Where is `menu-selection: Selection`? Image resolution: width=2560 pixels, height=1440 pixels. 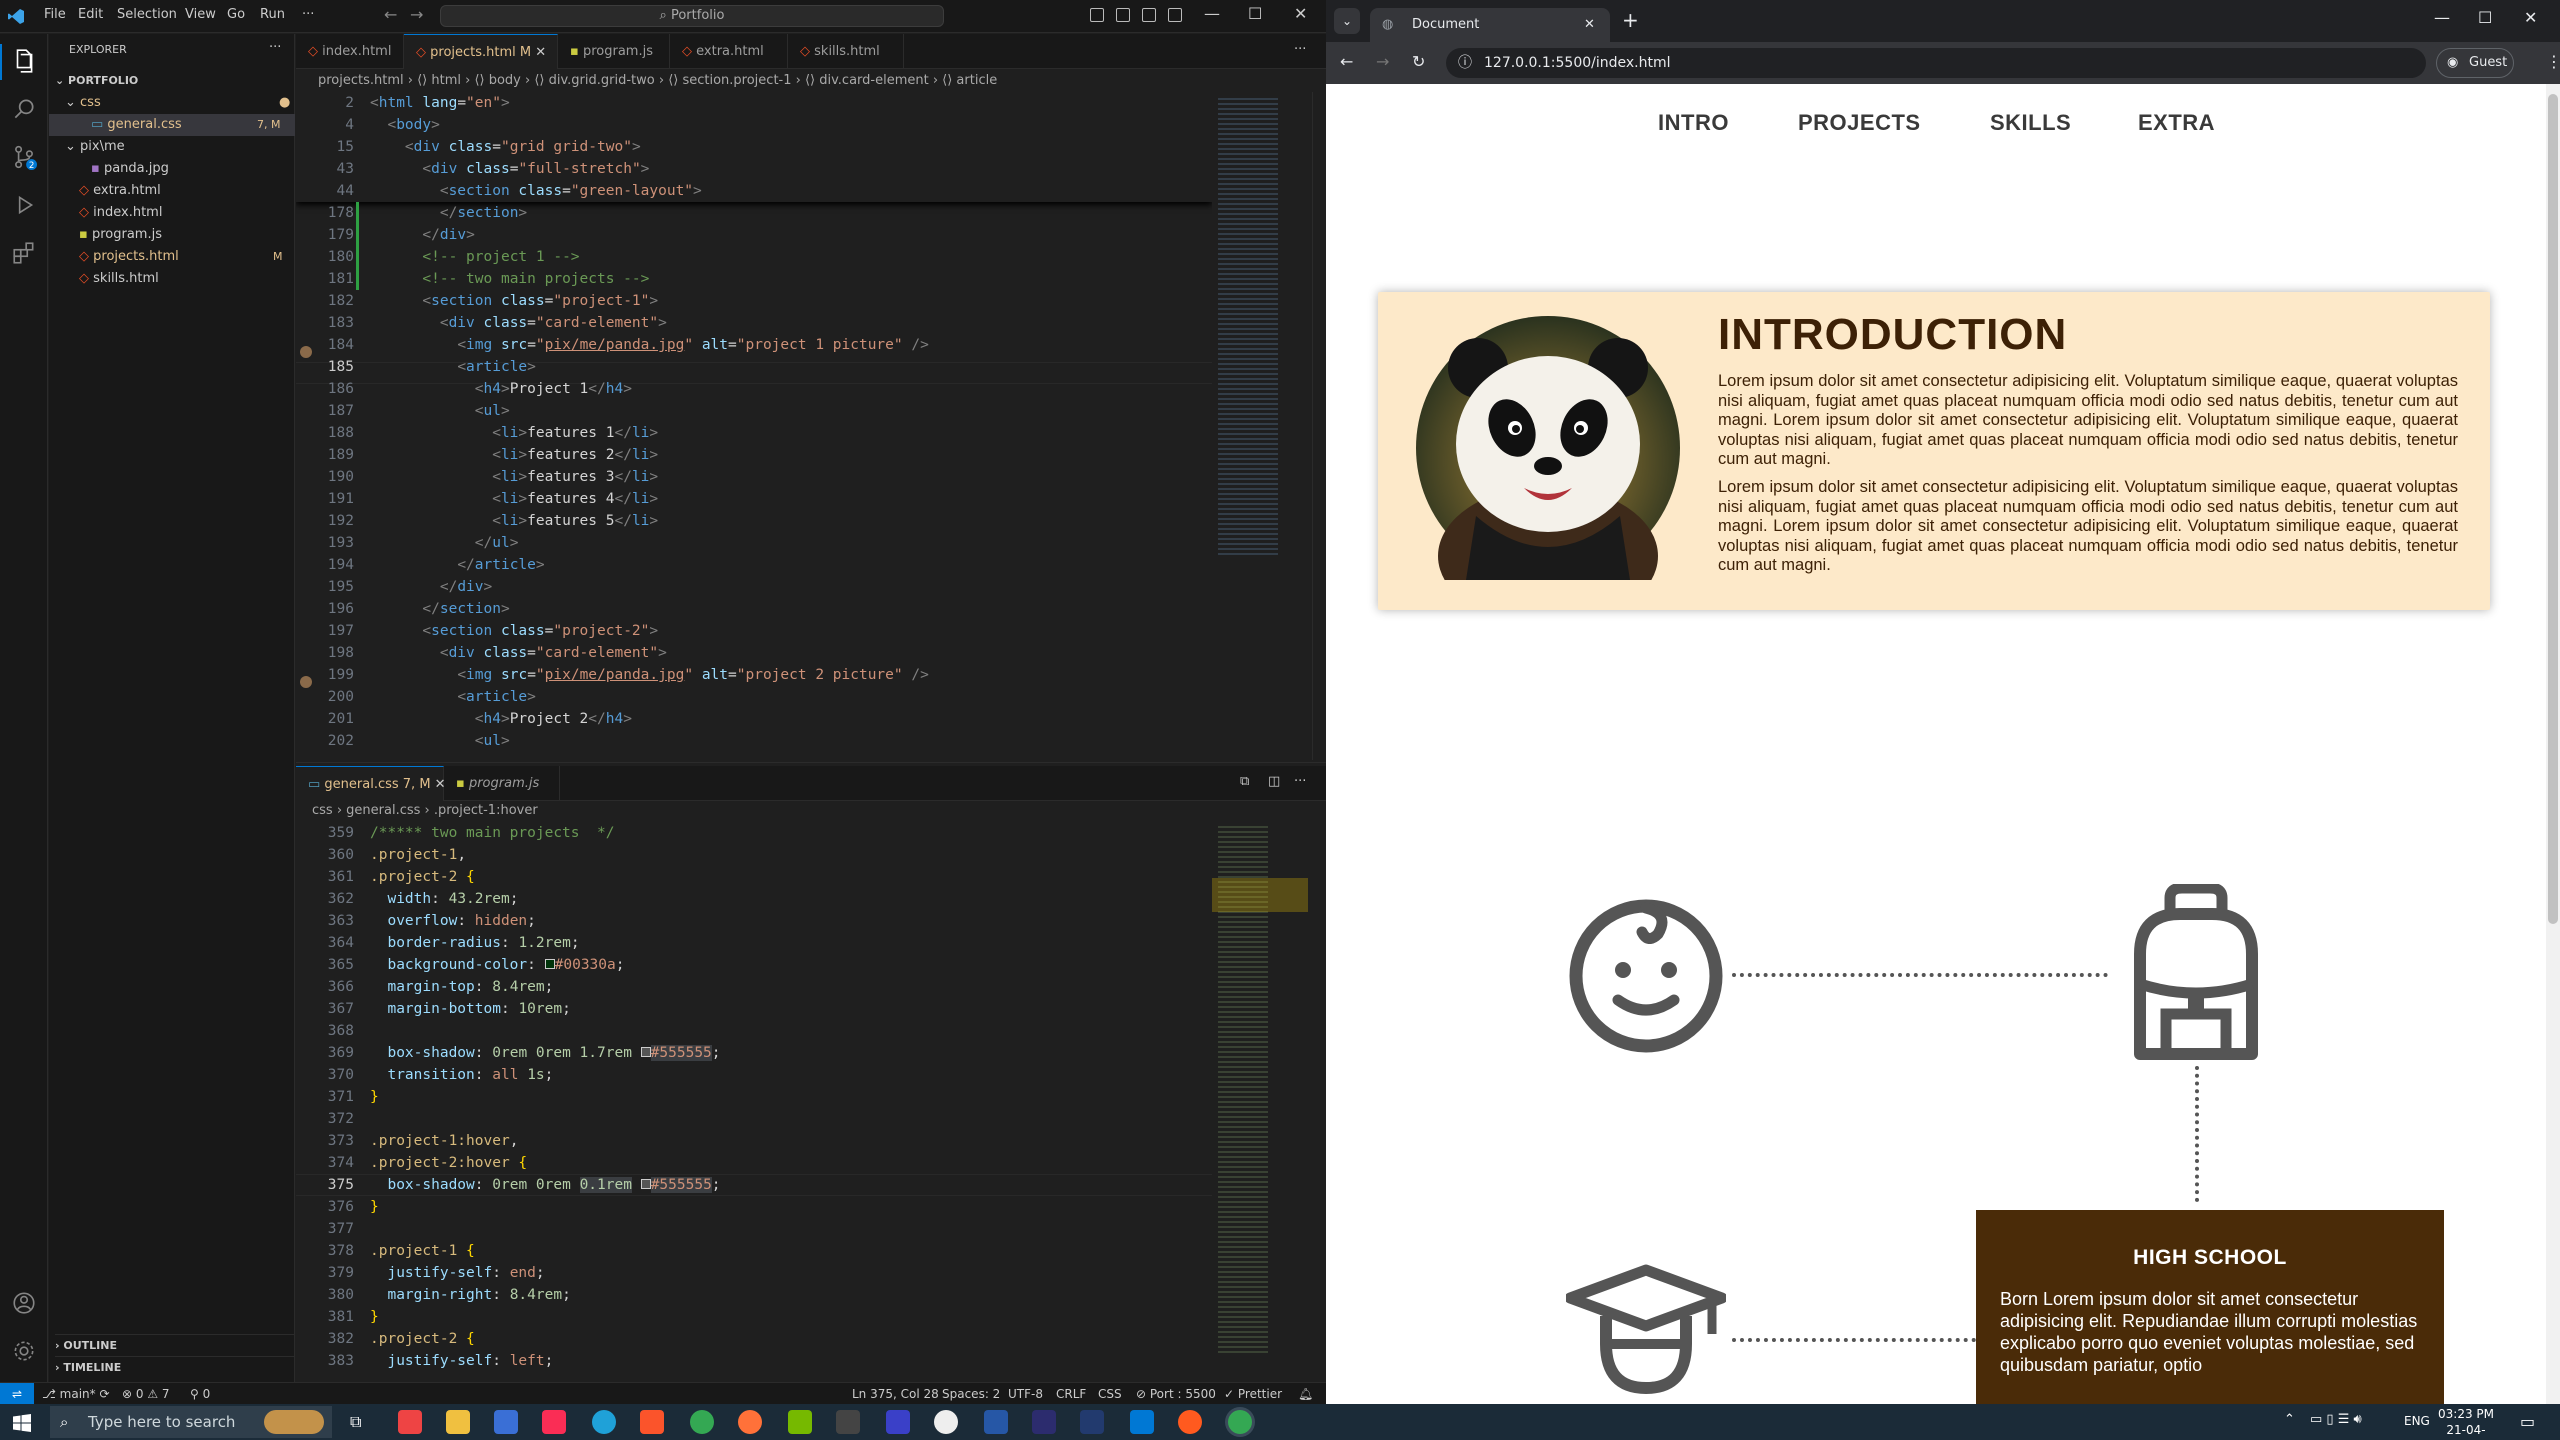
menu-selection: Selection is located at coordinates (147, 14).